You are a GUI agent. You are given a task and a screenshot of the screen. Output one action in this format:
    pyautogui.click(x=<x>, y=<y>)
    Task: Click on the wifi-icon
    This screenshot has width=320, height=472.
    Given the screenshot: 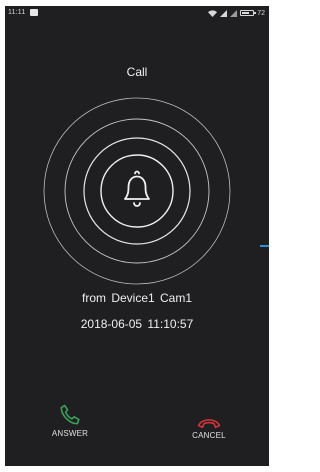 What is the action you would take?
    pyautogui.click(x=213, y=13)
    